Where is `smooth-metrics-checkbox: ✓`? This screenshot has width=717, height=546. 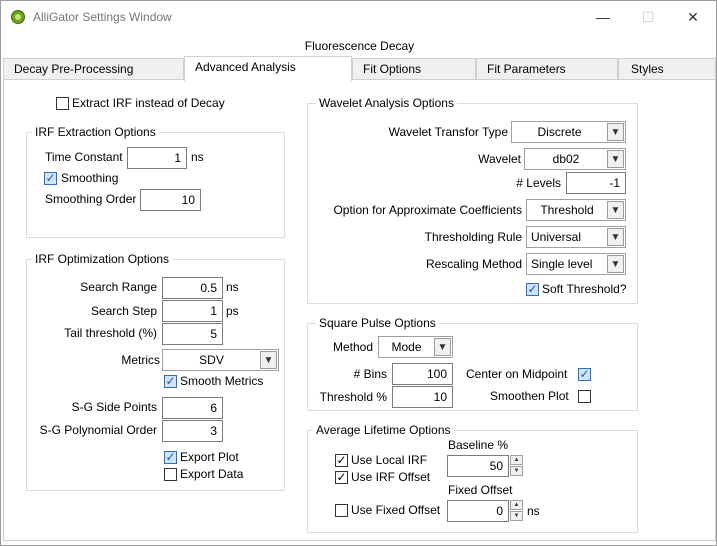
smooth-metrics-checkbox: ✓ is located at coordinates (170, 381).